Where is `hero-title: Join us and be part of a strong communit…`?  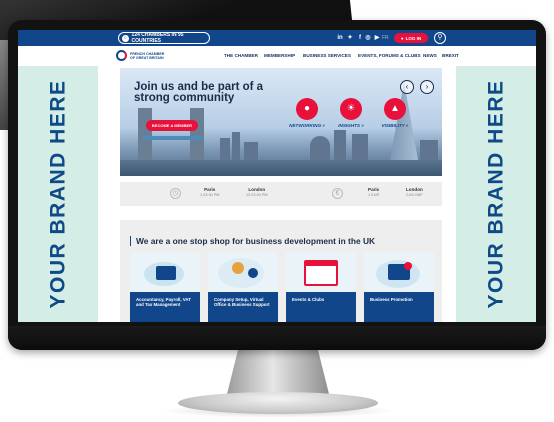 hero-title: Join us and be part of a strong communit… is located at coordinates (199, 92).